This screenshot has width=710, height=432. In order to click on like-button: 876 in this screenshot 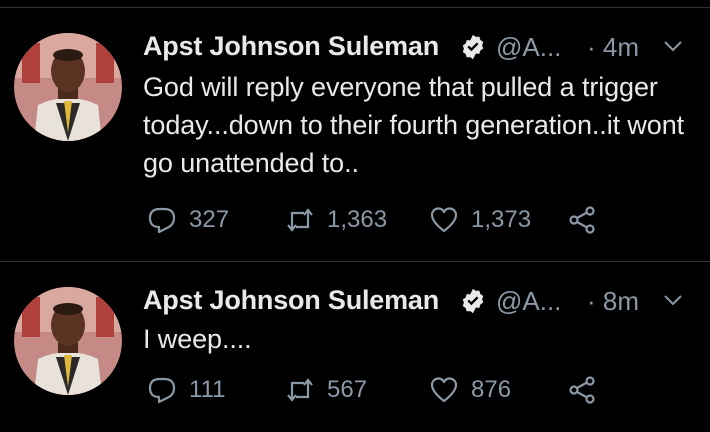, I will do `click(470, 390)`.